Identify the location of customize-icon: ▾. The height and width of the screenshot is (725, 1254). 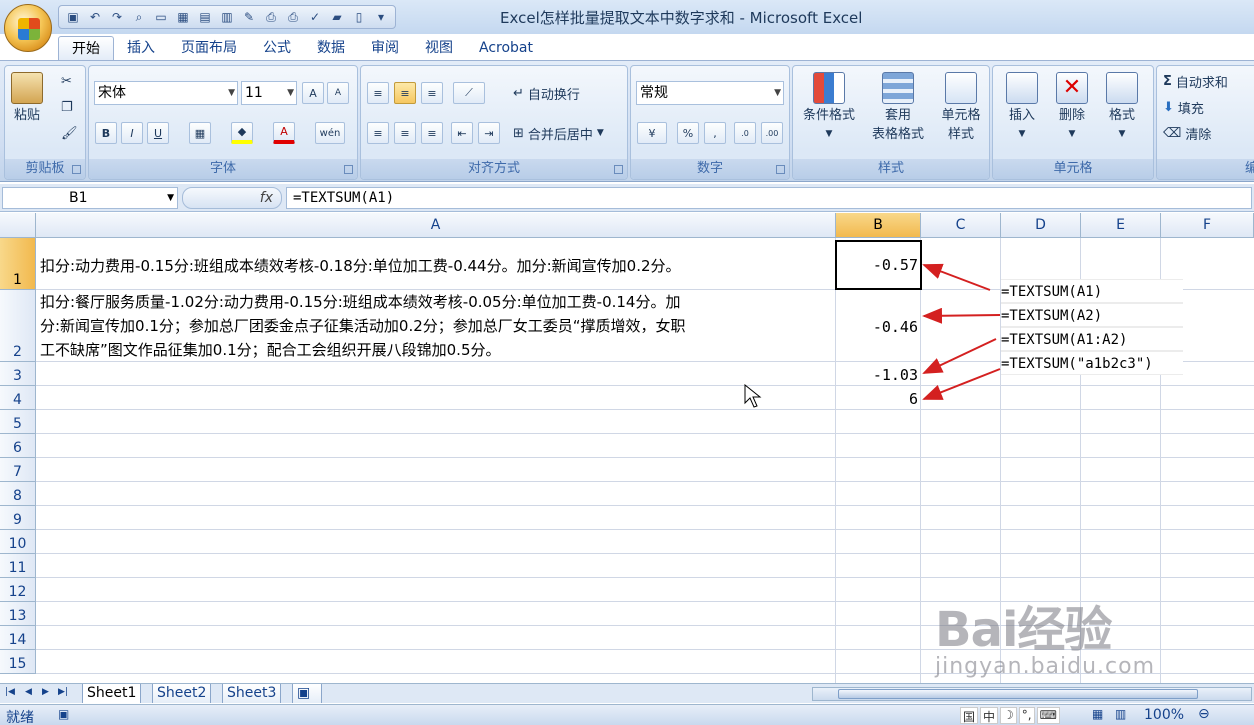
(381, 17).